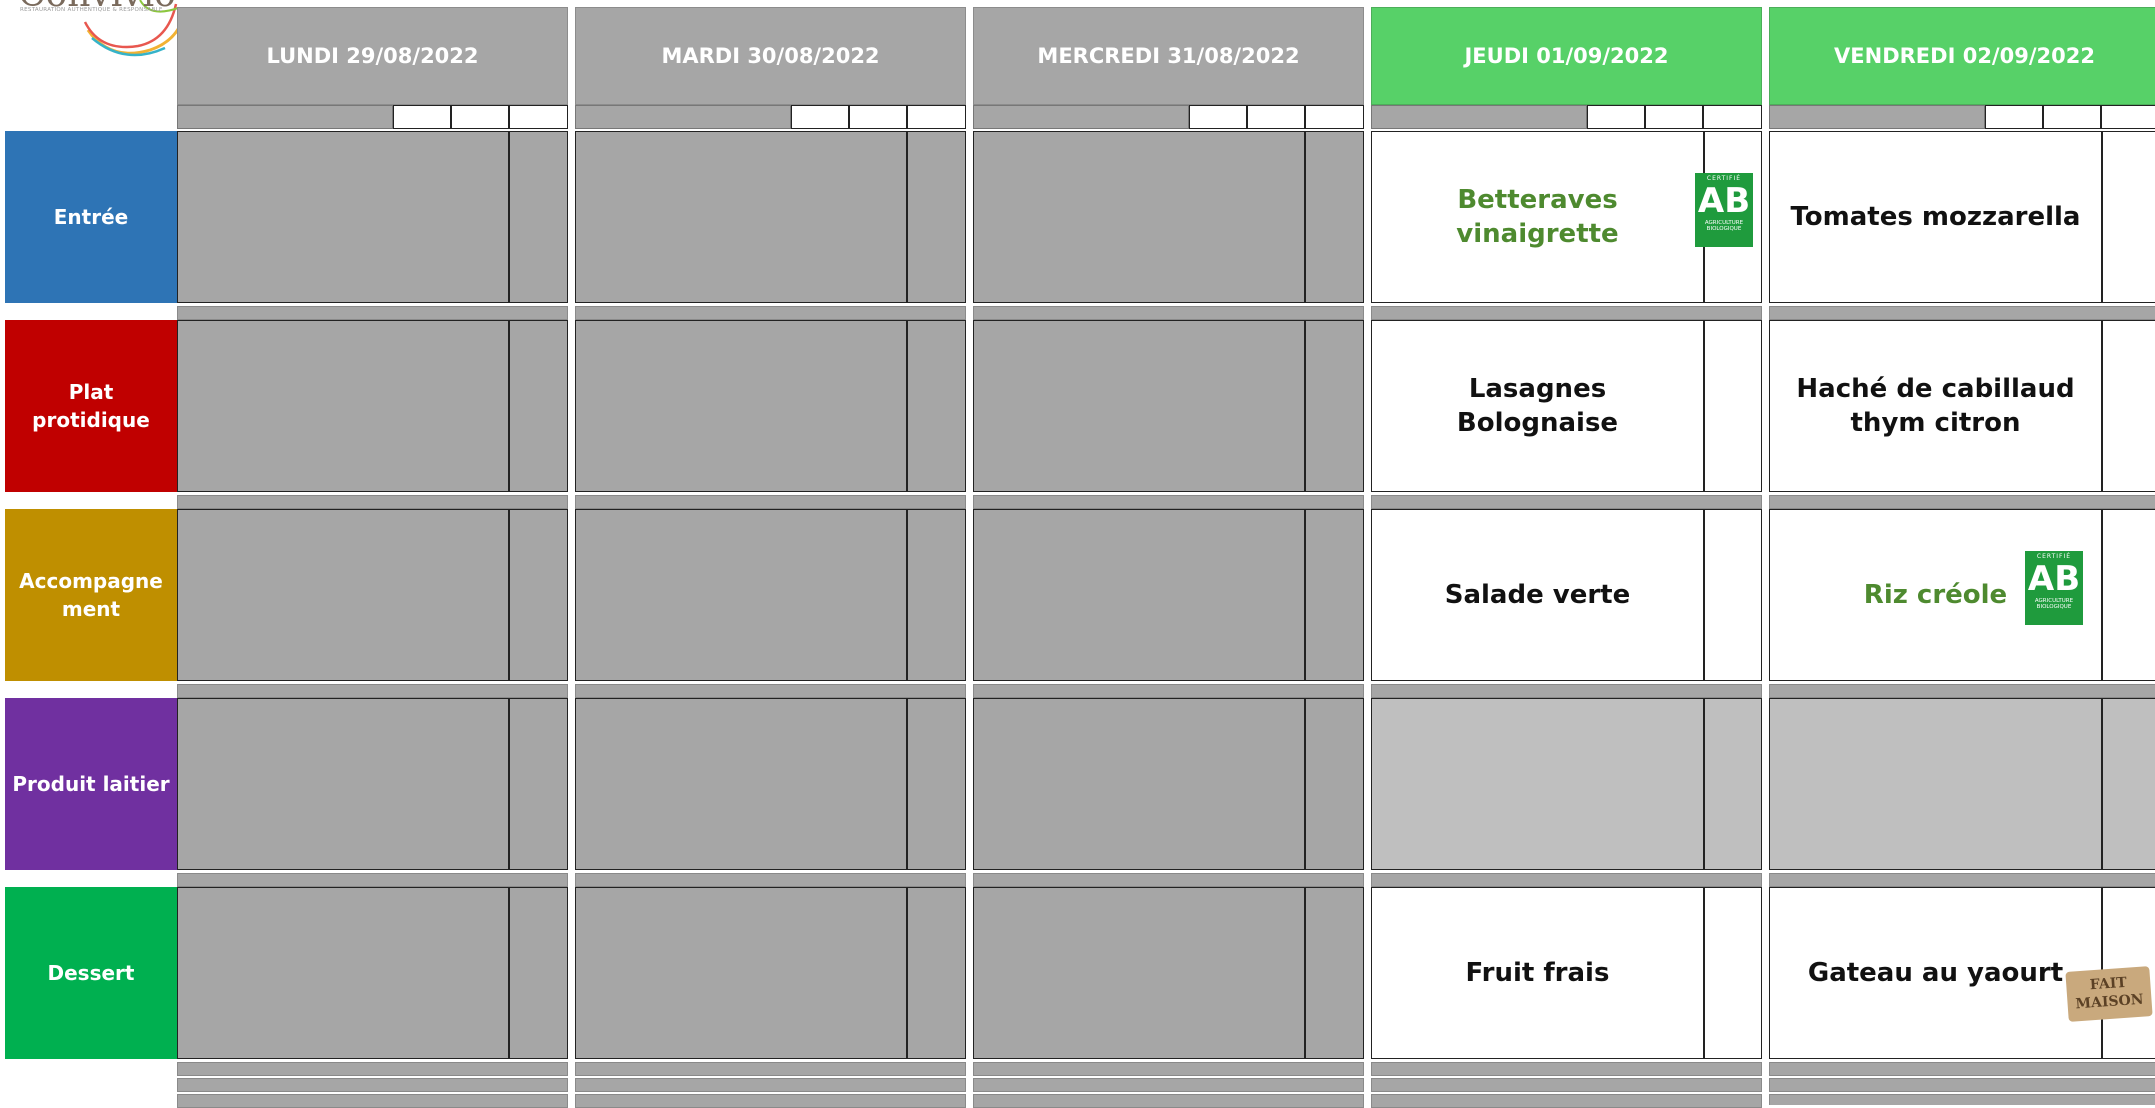 The width and height of the screenshot is (2155, 1108). What do you see at coordinates (1537, 217) in the screenshot?
I see `menu-item-text: Betteraves vinaigrette` at bounding box center [1537, 217].